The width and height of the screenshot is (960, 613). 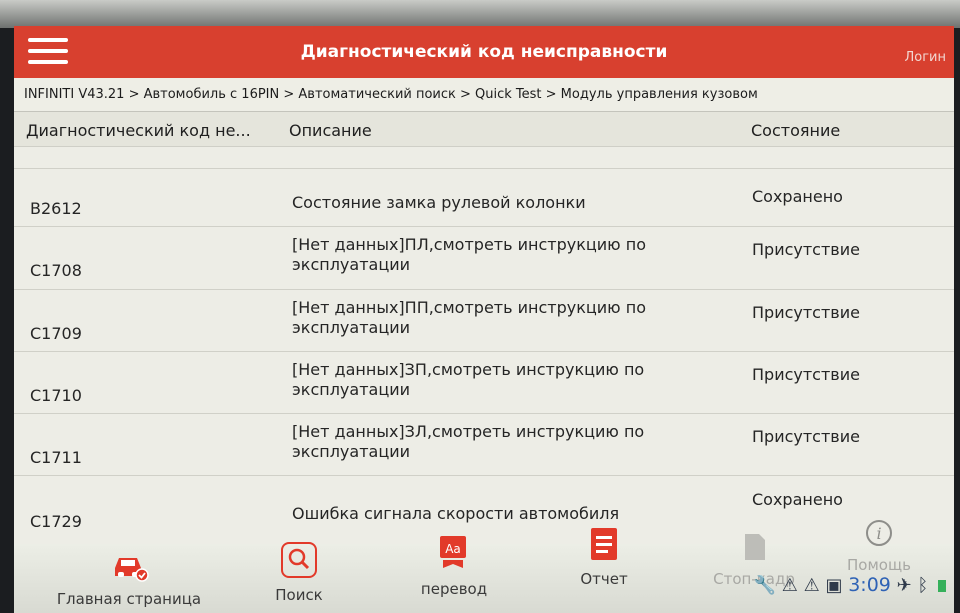 I want to click on help-icon: i, so click(x=879, y=533).